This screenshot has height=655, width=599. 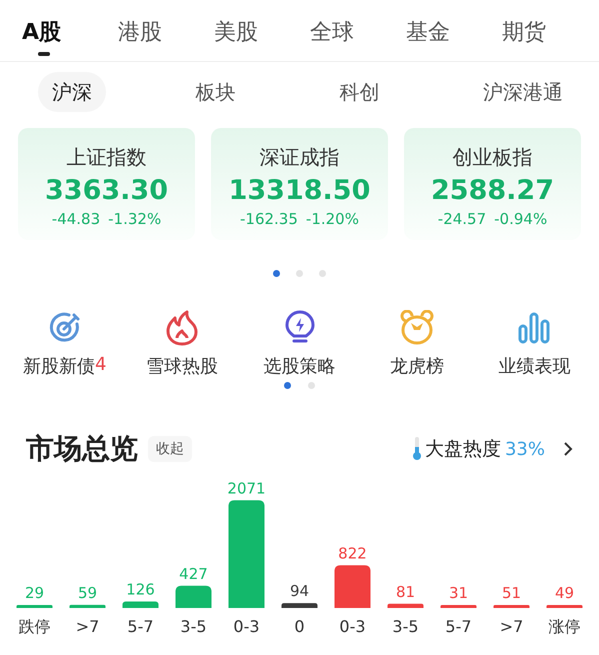 What do you see at coordinates (135, 219) in the screenshot?
I see `index-percent: -1.32%` at bounding box center [135, 219].